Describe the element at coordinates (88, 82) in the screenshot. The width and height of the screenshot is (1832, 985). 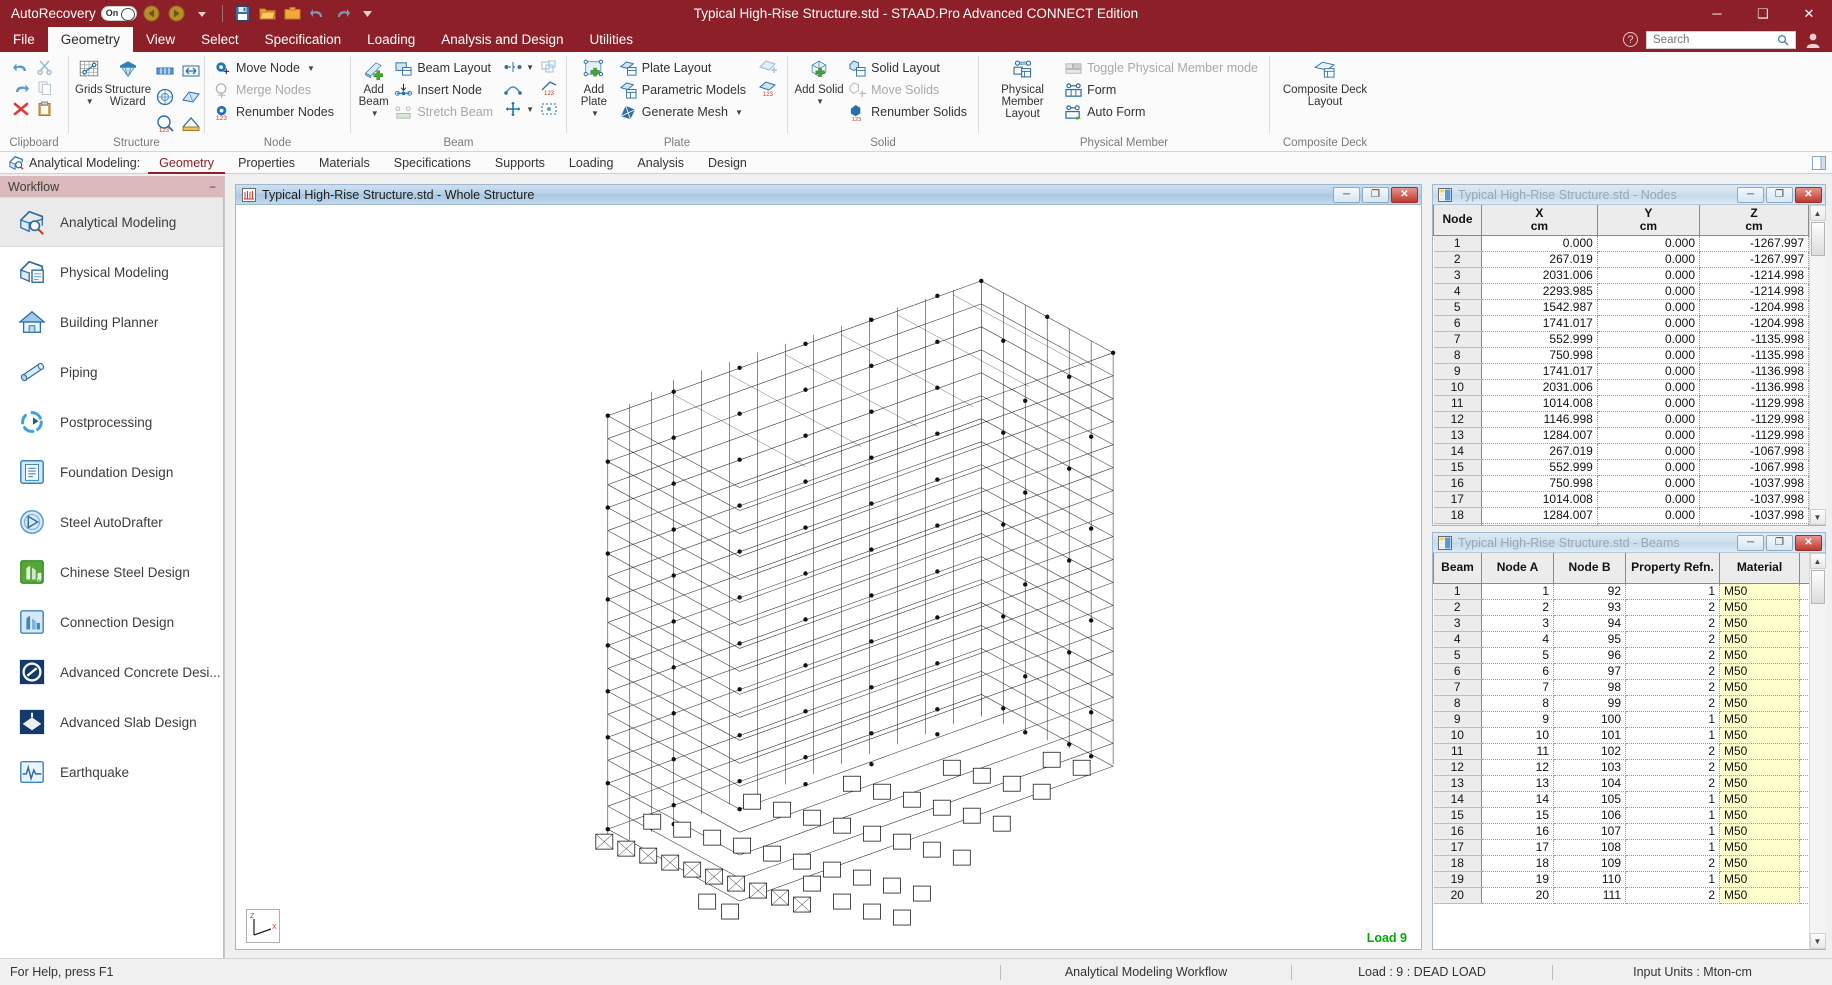
I see `grids-button: Grids ▼` at that location.